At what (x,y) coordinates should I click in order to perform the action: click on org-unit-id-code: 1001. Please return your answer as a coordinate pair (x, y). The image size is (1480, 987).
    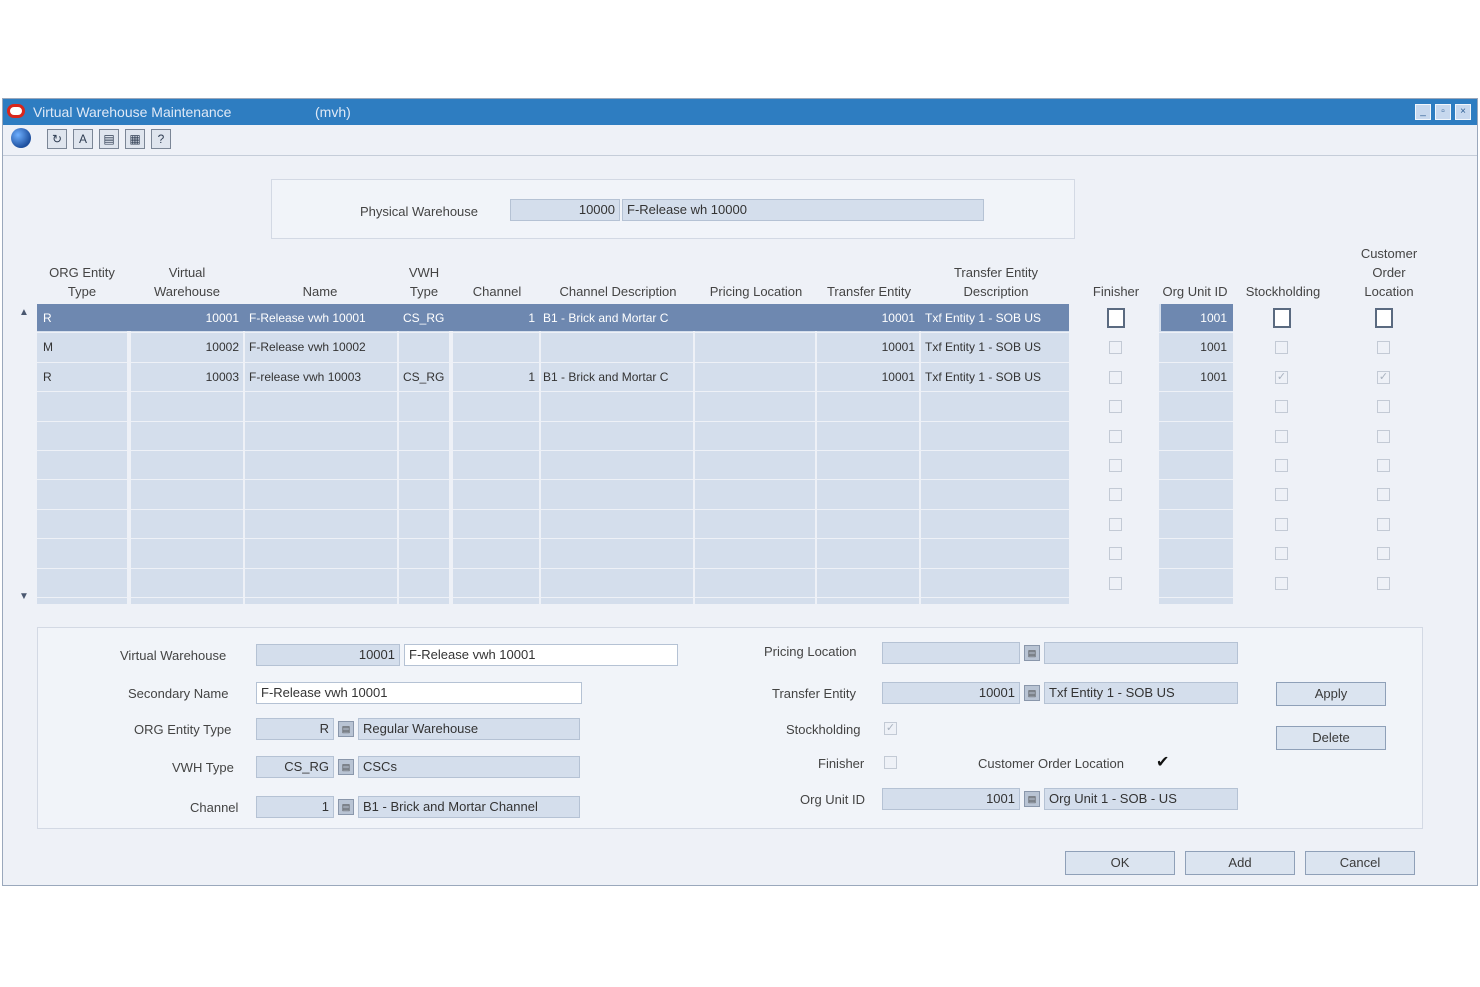
    Looking at the image, I should click on (951, 799).